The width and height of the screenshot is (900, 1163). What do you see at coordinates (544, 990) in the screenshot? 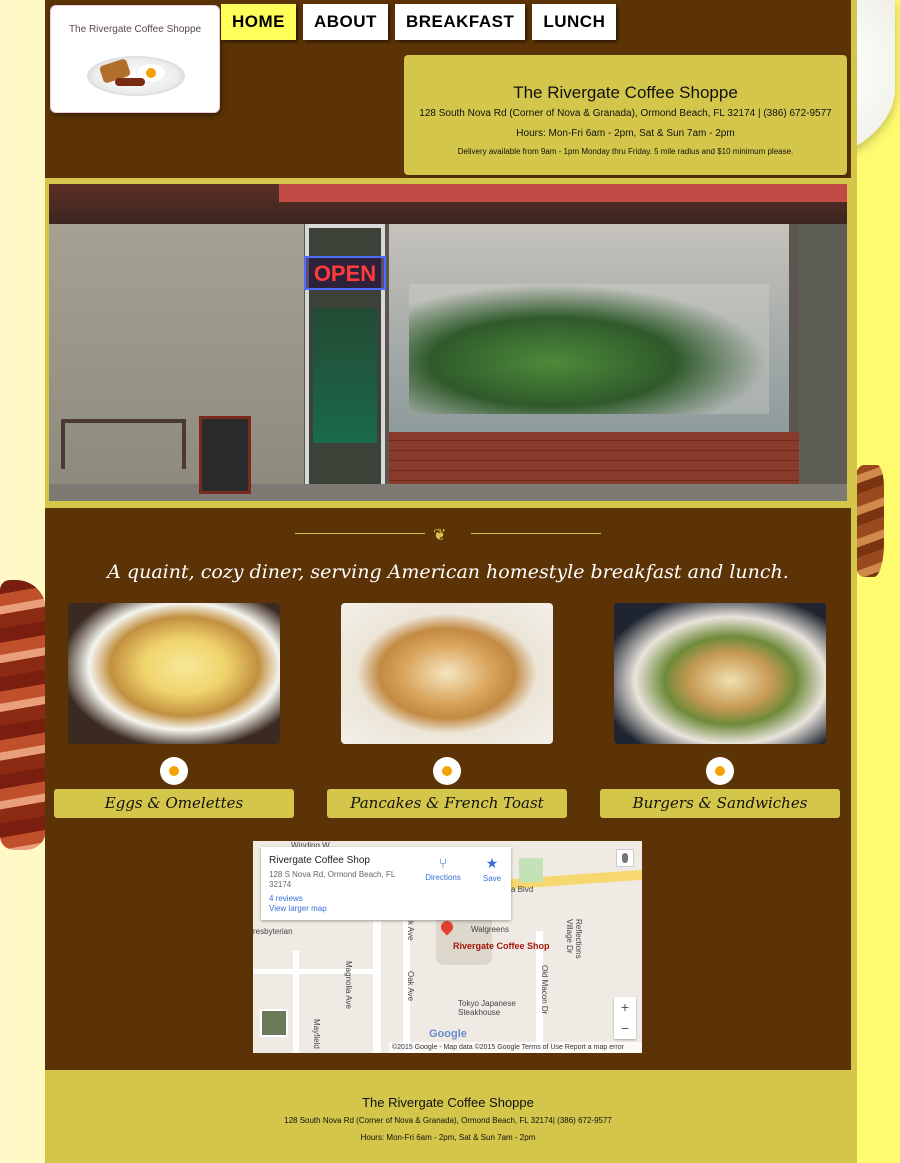
I see `map-label-macon: Old Macon Dr` at bounding box center [544, 990].